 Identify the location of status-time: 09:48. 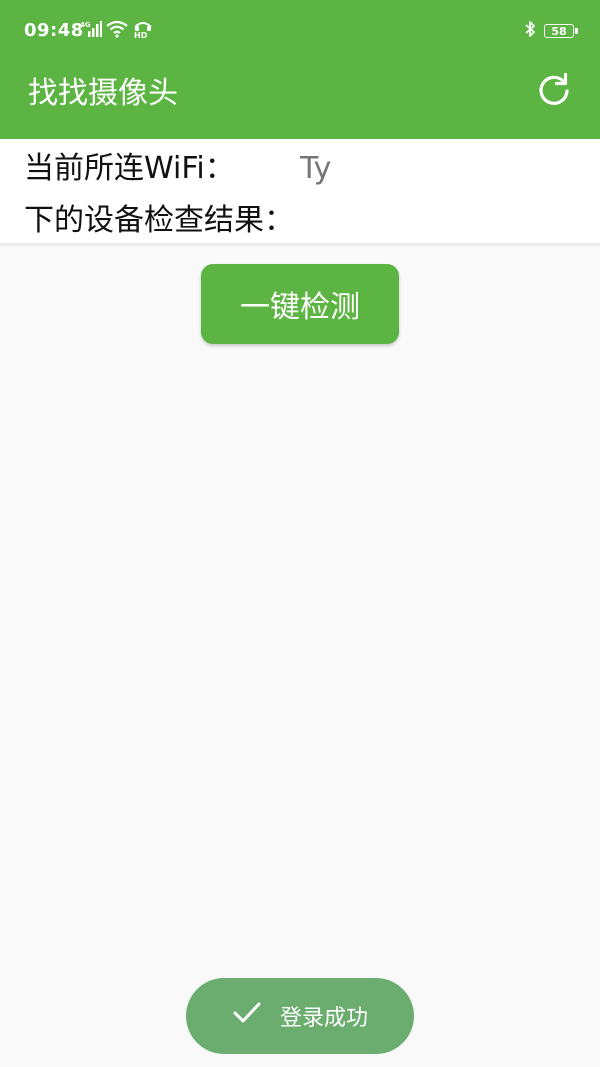
(54, 30).